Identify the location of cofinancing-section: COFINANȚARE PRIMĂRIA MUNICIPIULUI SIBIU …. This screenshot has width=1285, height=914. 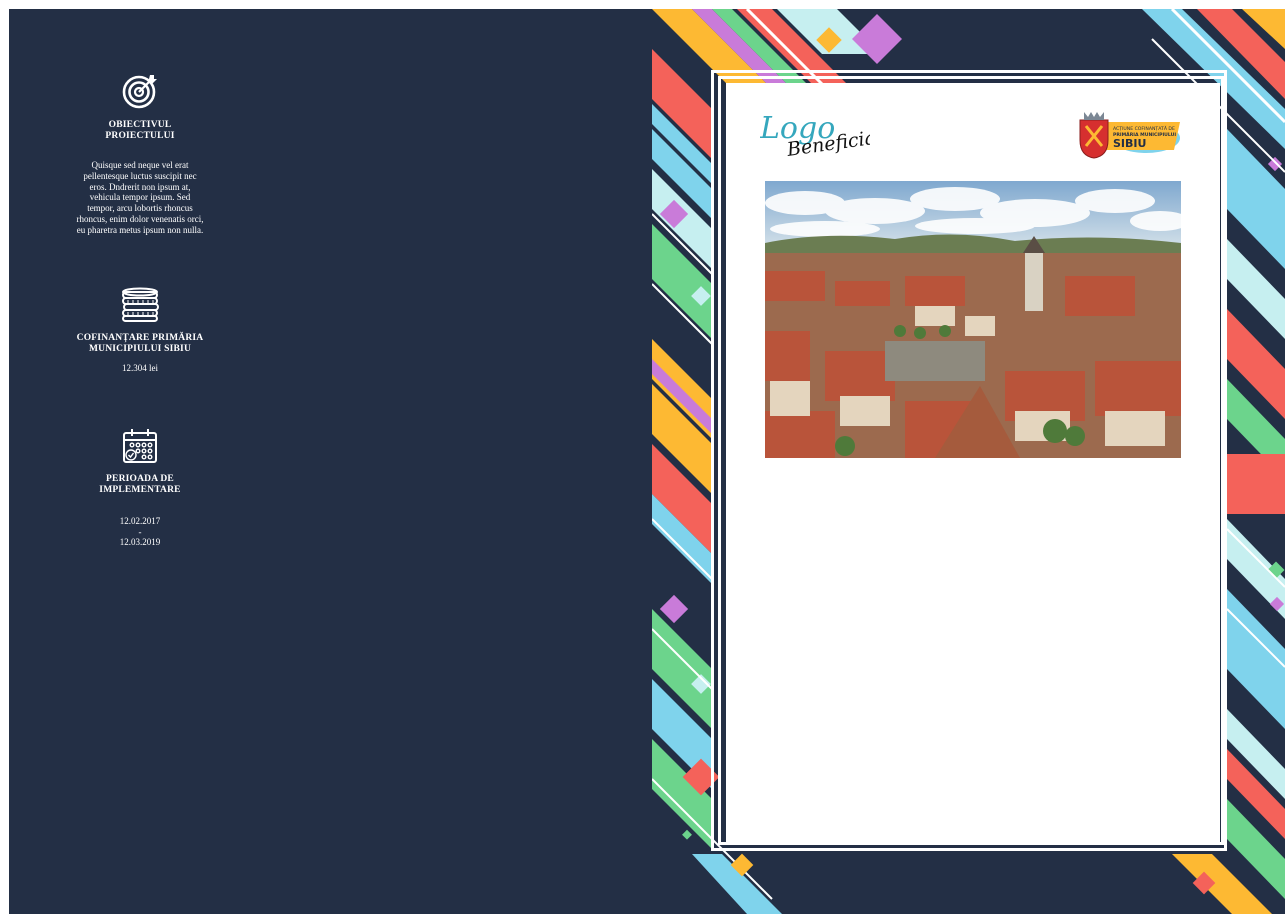
(140, 330).